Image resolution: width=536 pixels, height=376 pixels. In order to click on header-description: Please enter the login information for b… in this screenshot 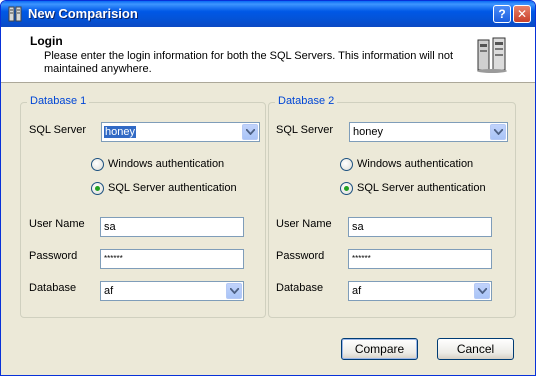, I will do `click(249, 62)`.